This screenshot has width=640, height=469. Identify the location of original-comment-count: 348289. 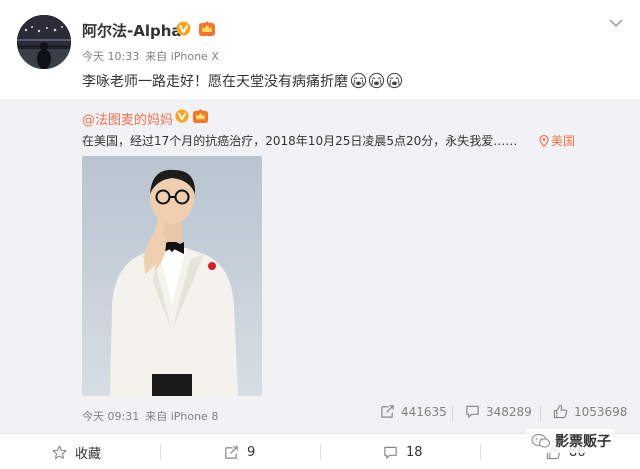
(509, 411).